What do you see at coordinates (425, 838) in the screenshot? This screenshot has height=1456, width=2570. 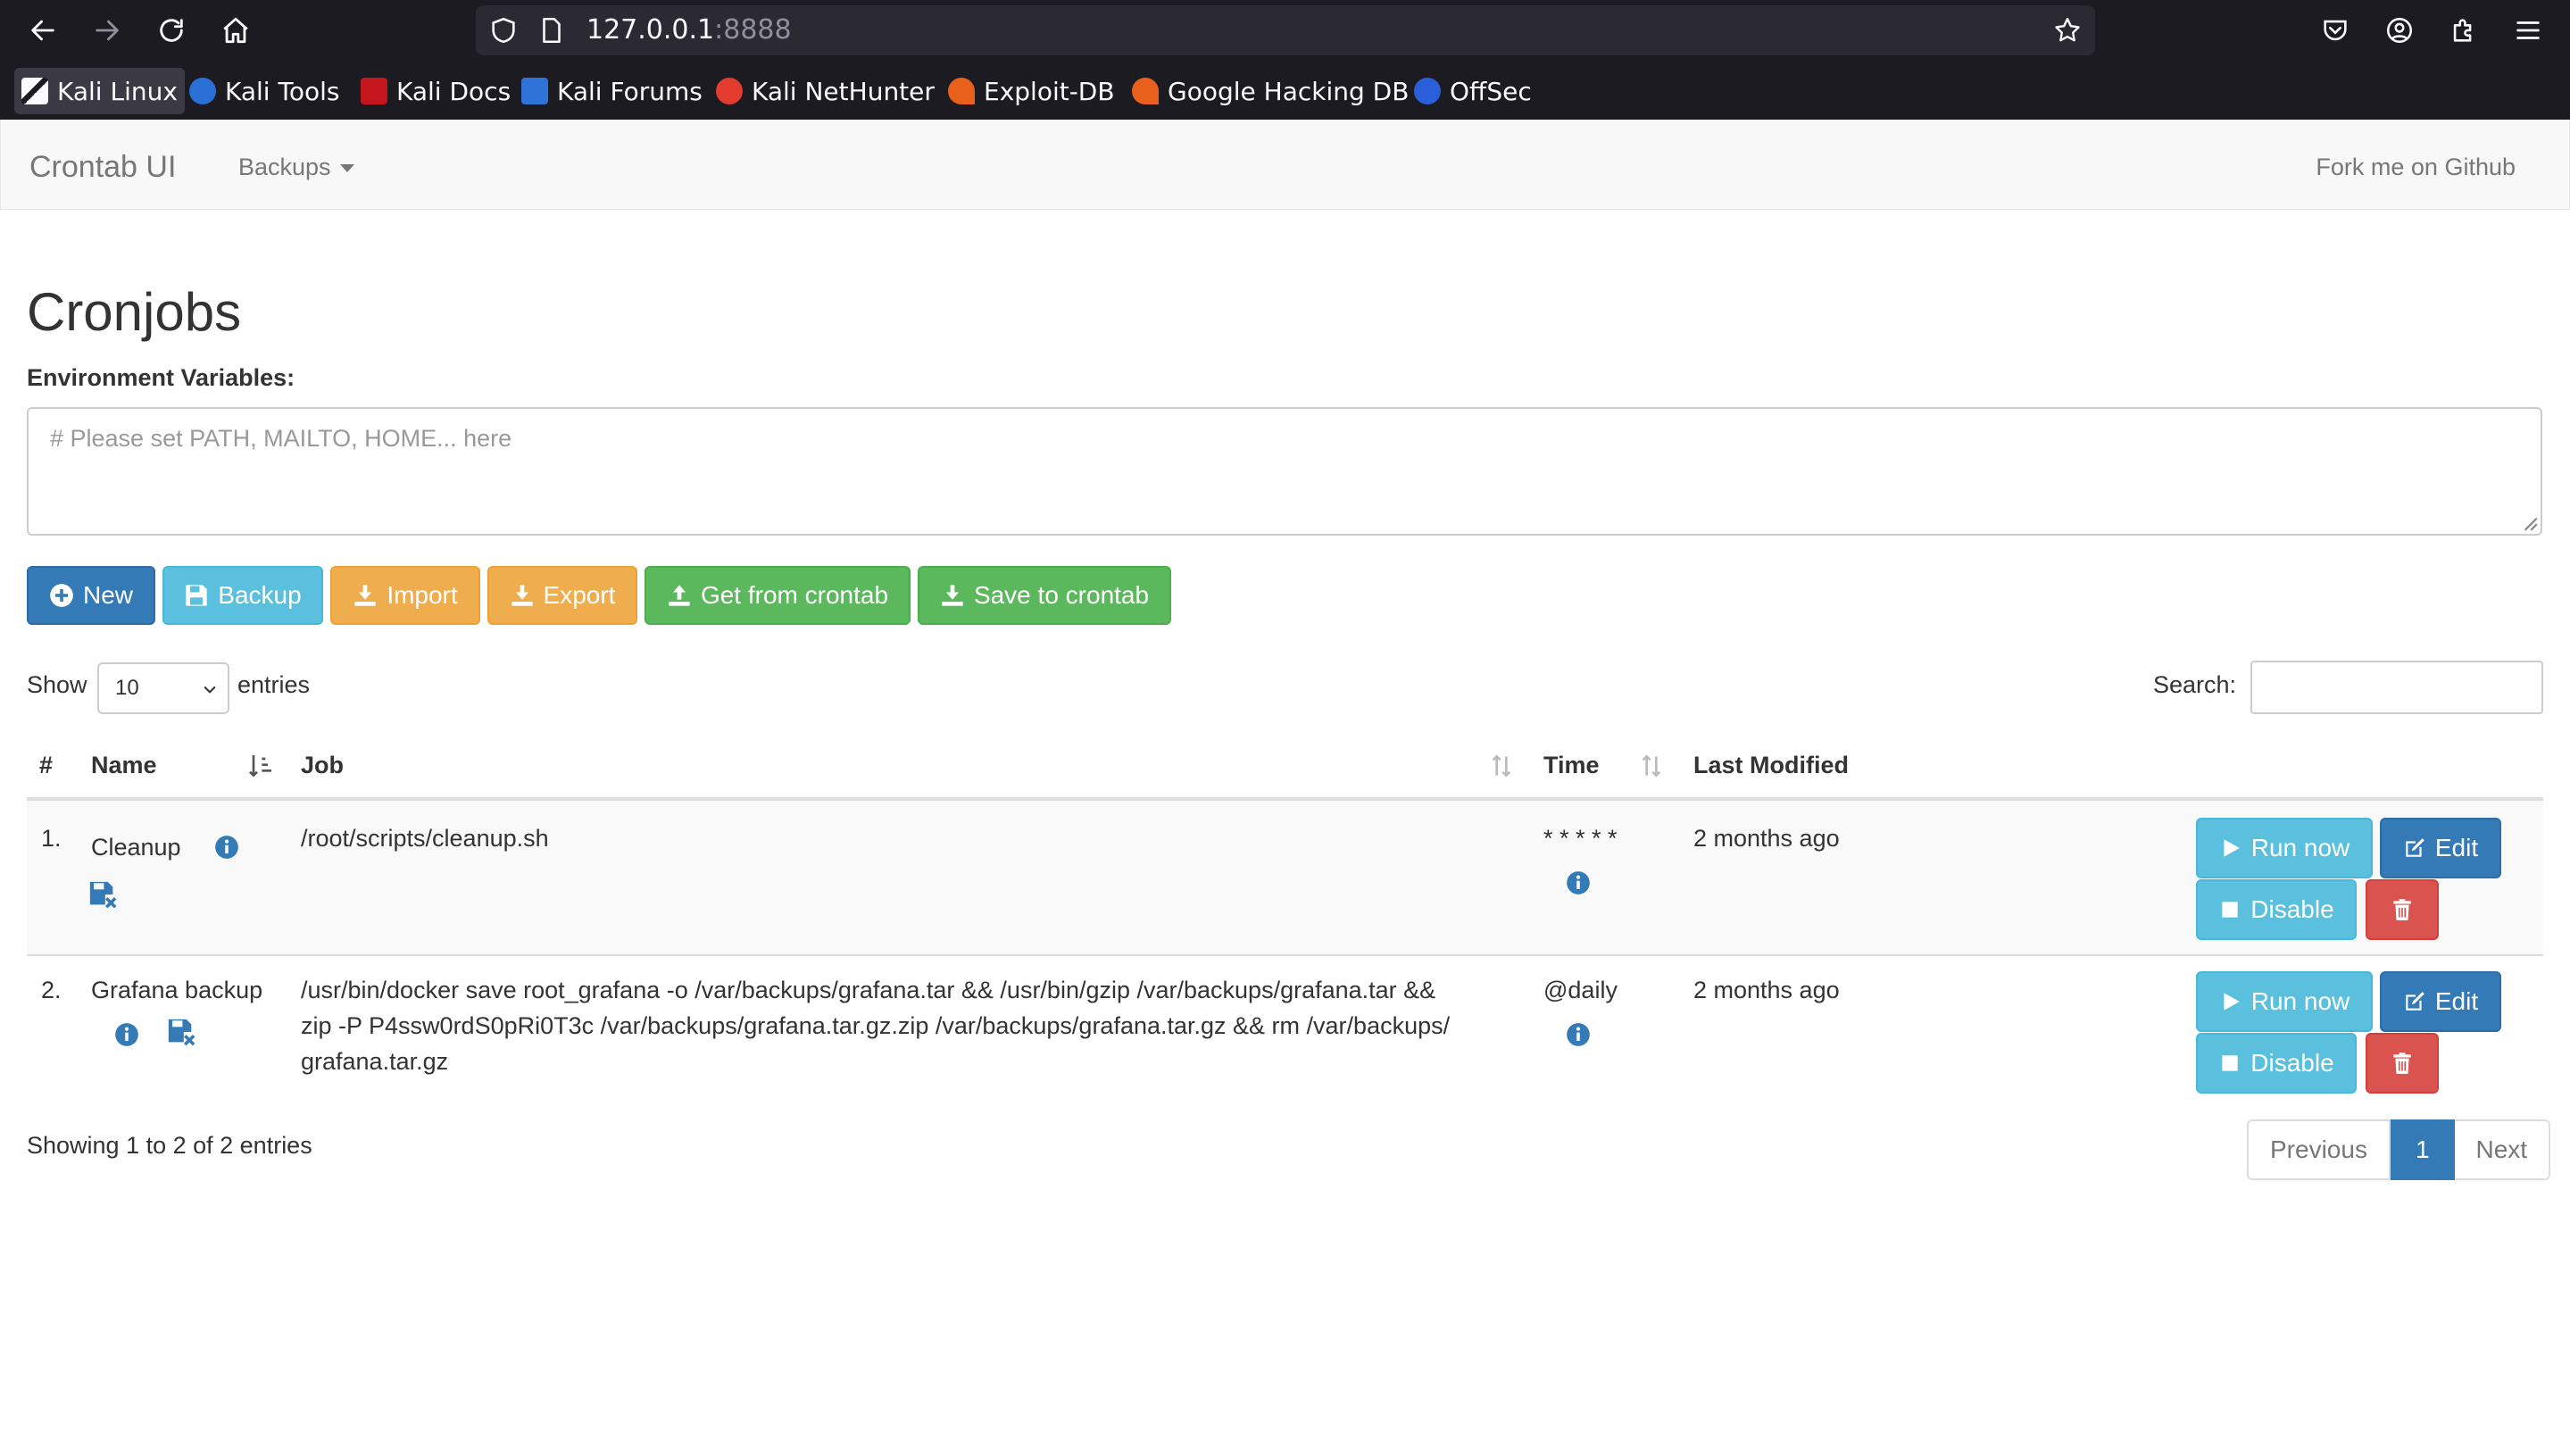 I see `job-command: /root/scripts/cleanup.sh` at bounding box center [425, 838].